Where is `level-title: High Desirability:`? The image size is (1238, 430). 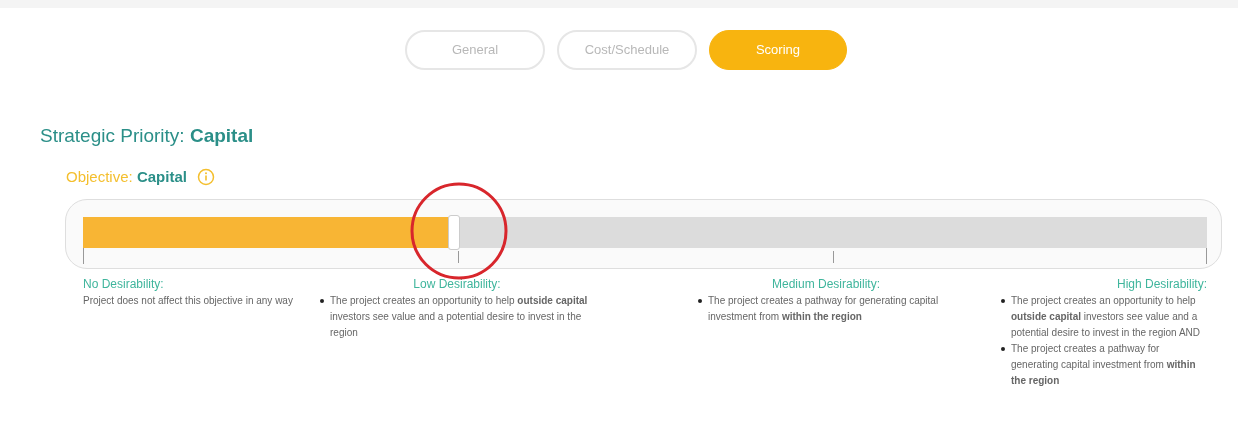 level-title: High Desirability: is located at coordinates (1161, 284).